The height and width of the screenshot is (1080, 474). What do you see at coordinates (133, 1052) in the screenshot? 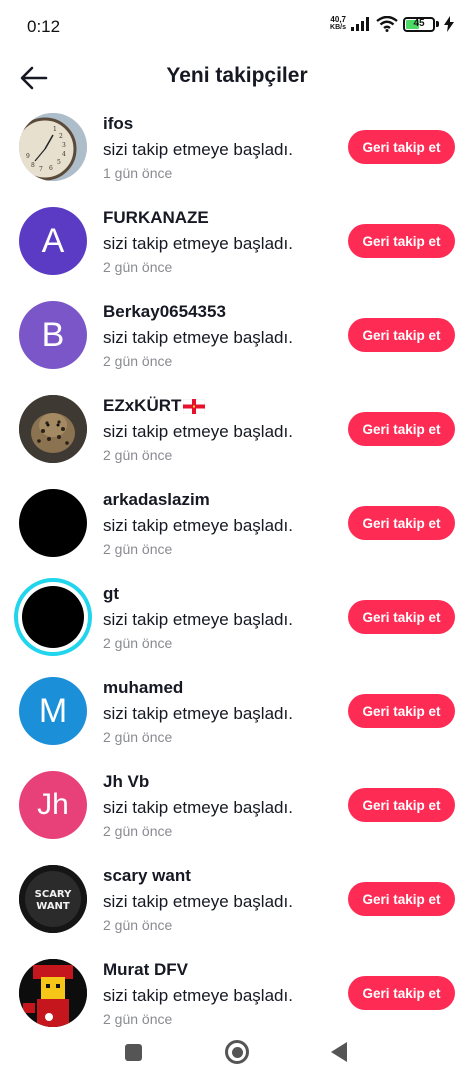
I see `recents-icon` at bounding box center [133, 1052].